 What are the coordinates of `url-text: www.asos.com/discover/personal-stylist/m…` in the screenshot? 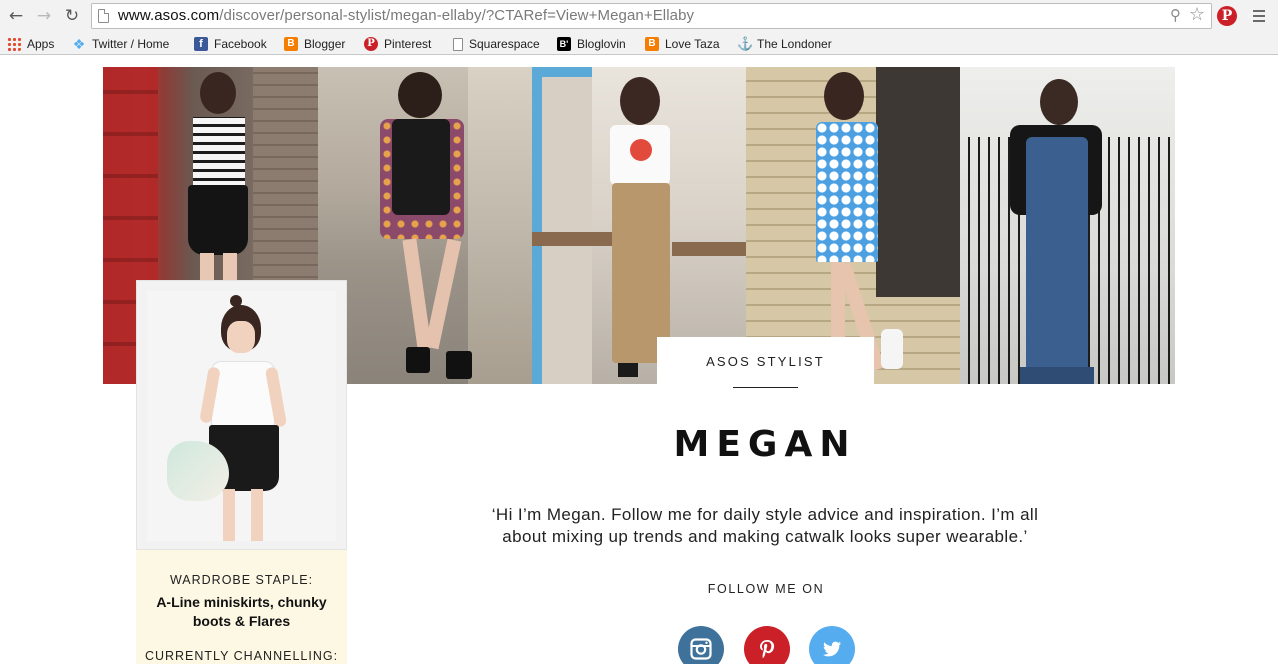 It's located at (406, 15).